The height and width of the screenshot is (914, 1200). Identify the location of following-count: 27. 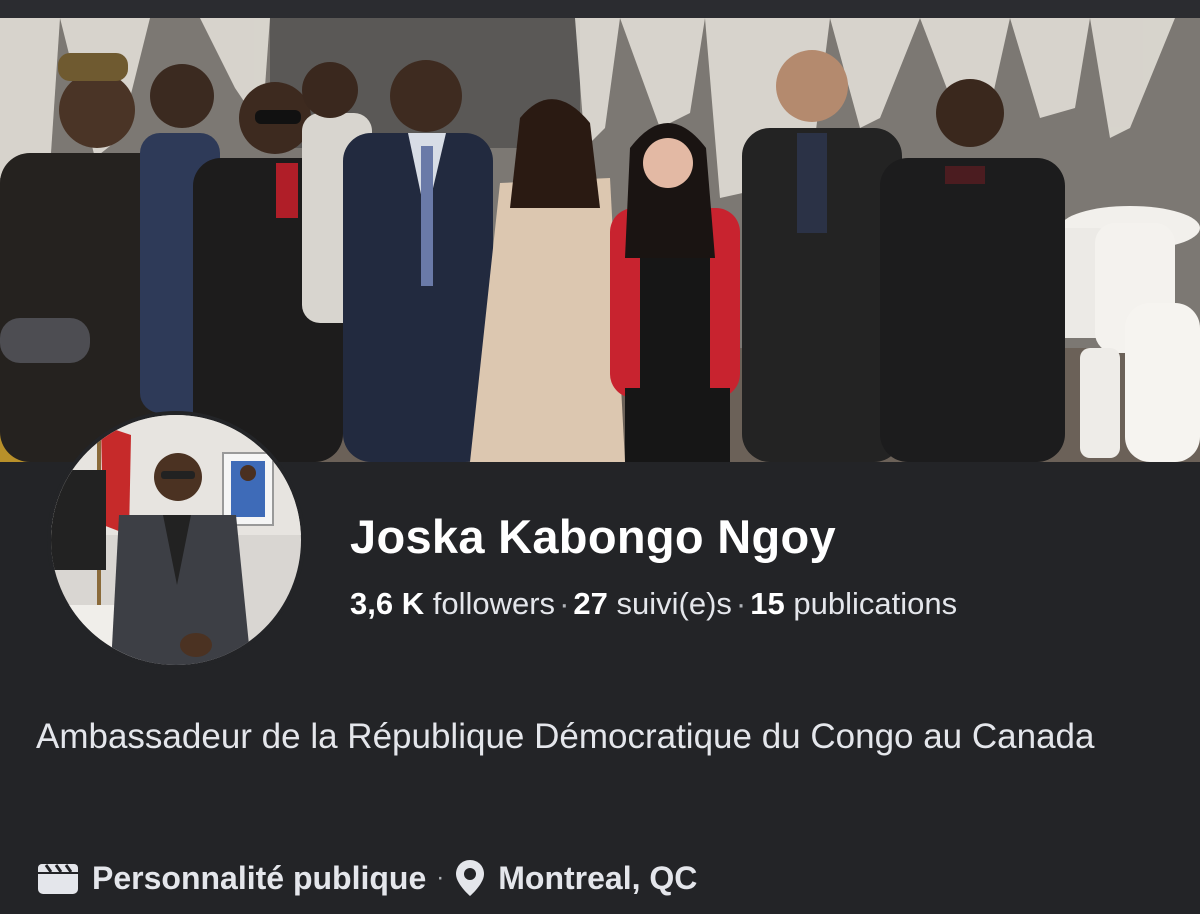
(590, 603).